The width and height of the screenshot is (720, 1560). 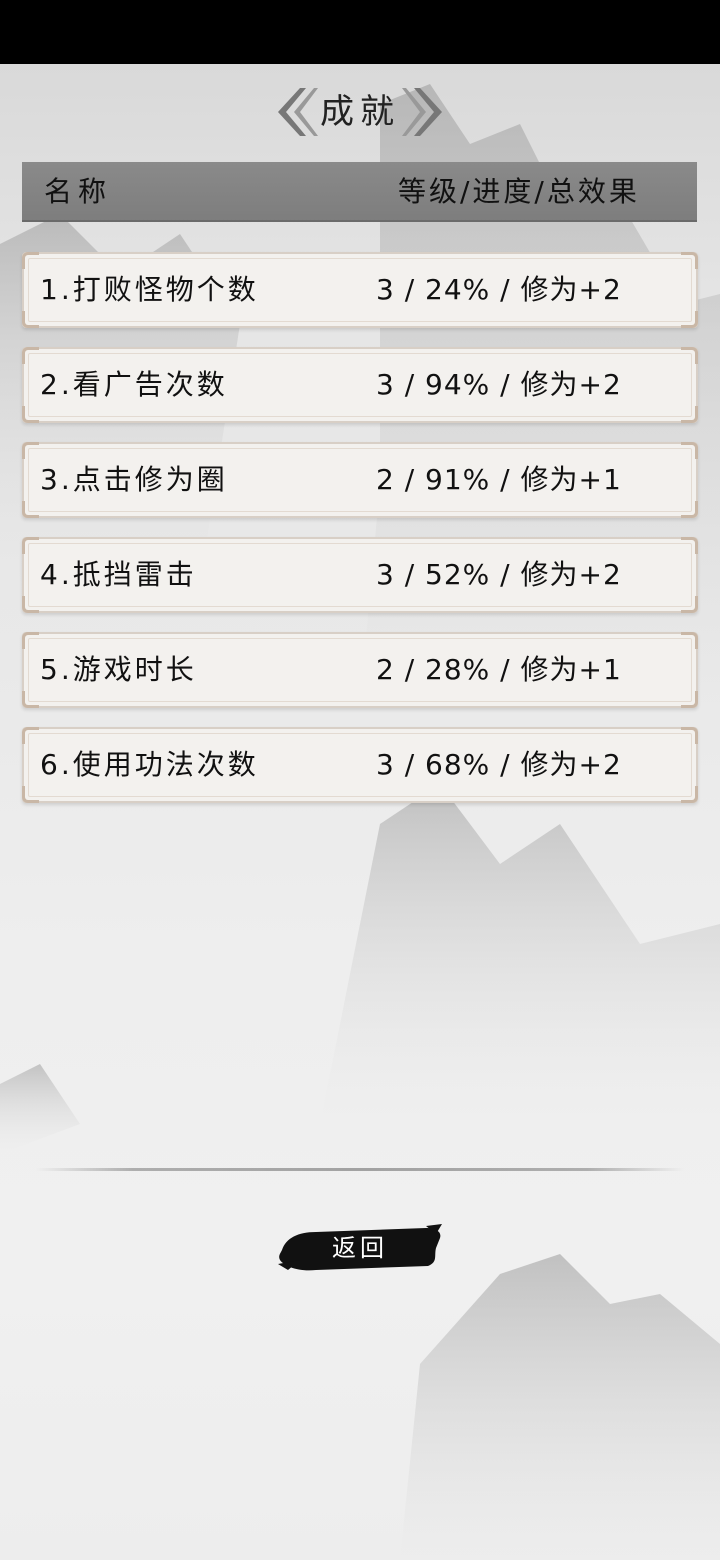 What do you see at coordinates (499, 764) in the screenshot?
I see `achievement-stats: 3 / 68% / 修为+2` at bounding box center [499, 764].